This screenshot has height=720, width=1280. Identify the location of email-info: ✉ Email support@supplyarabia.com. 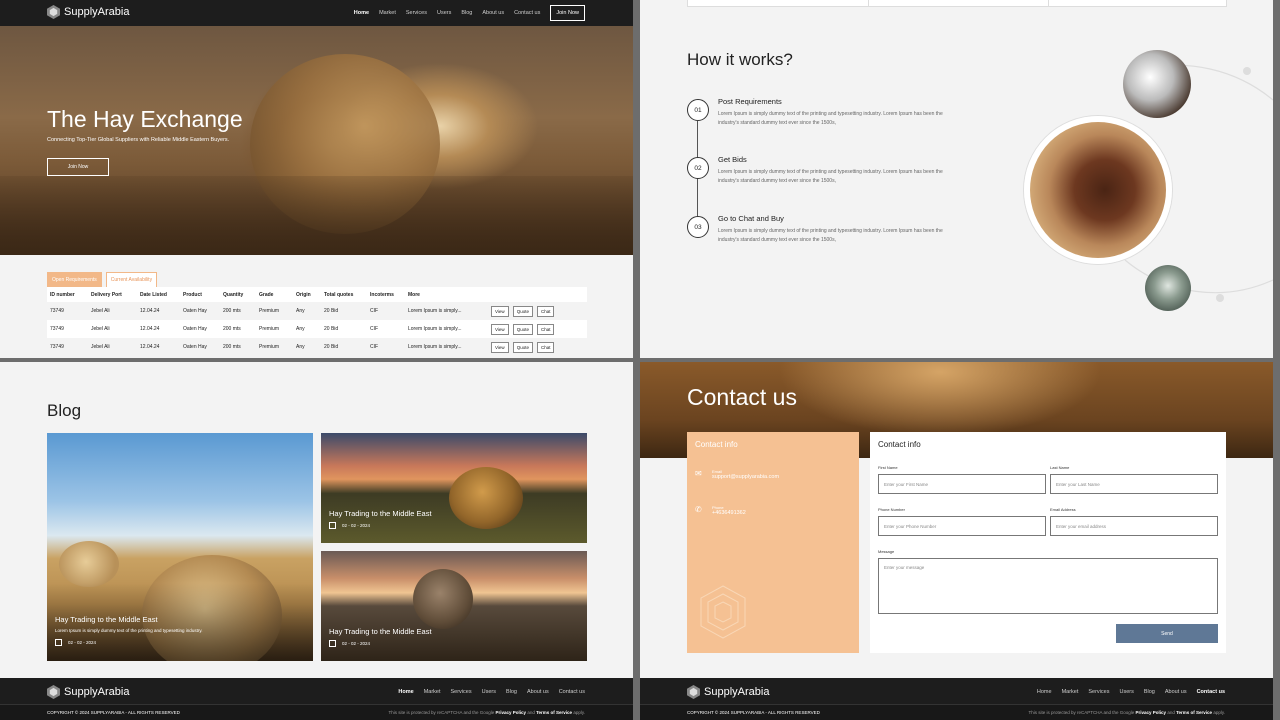
(737, 474).